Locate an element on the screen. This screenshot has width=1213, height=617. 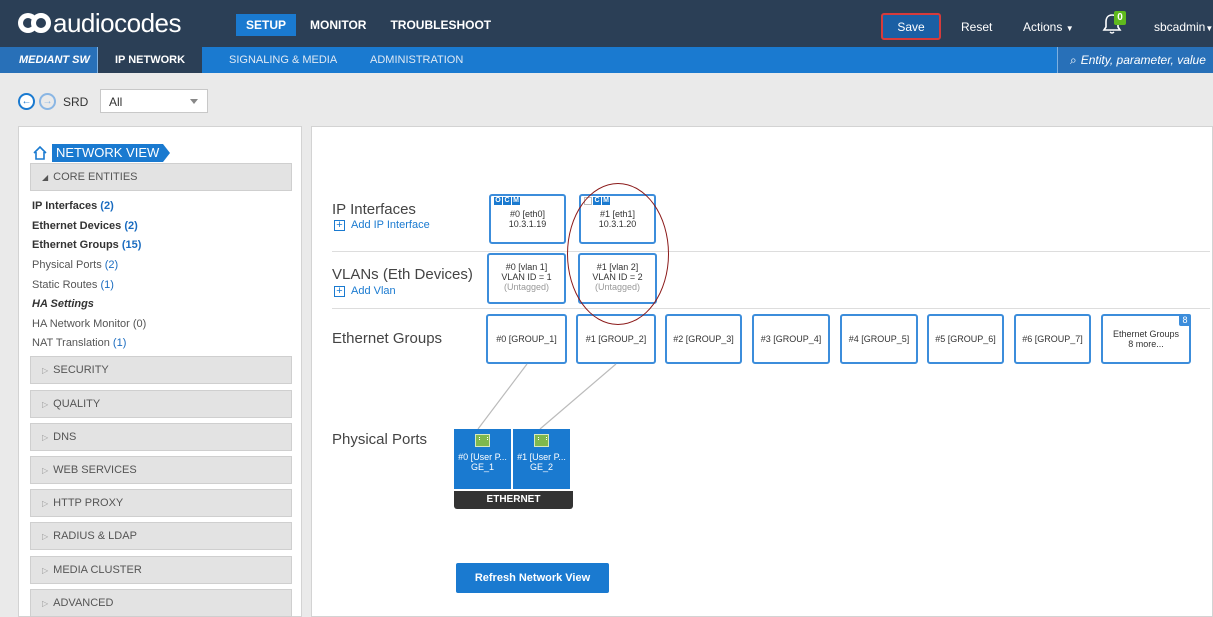
physical-port-card: #0 [User P... GE_1 is located at coordinates (482, 459).